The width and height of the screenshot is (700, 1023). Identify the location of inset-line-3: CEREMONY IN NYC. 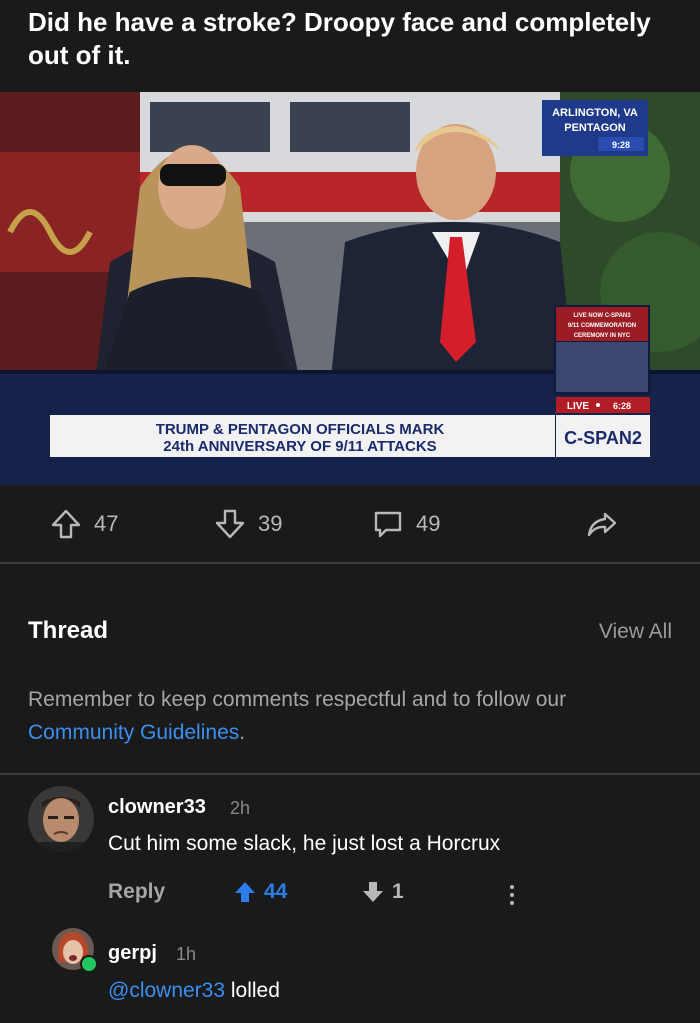
(602, 336).